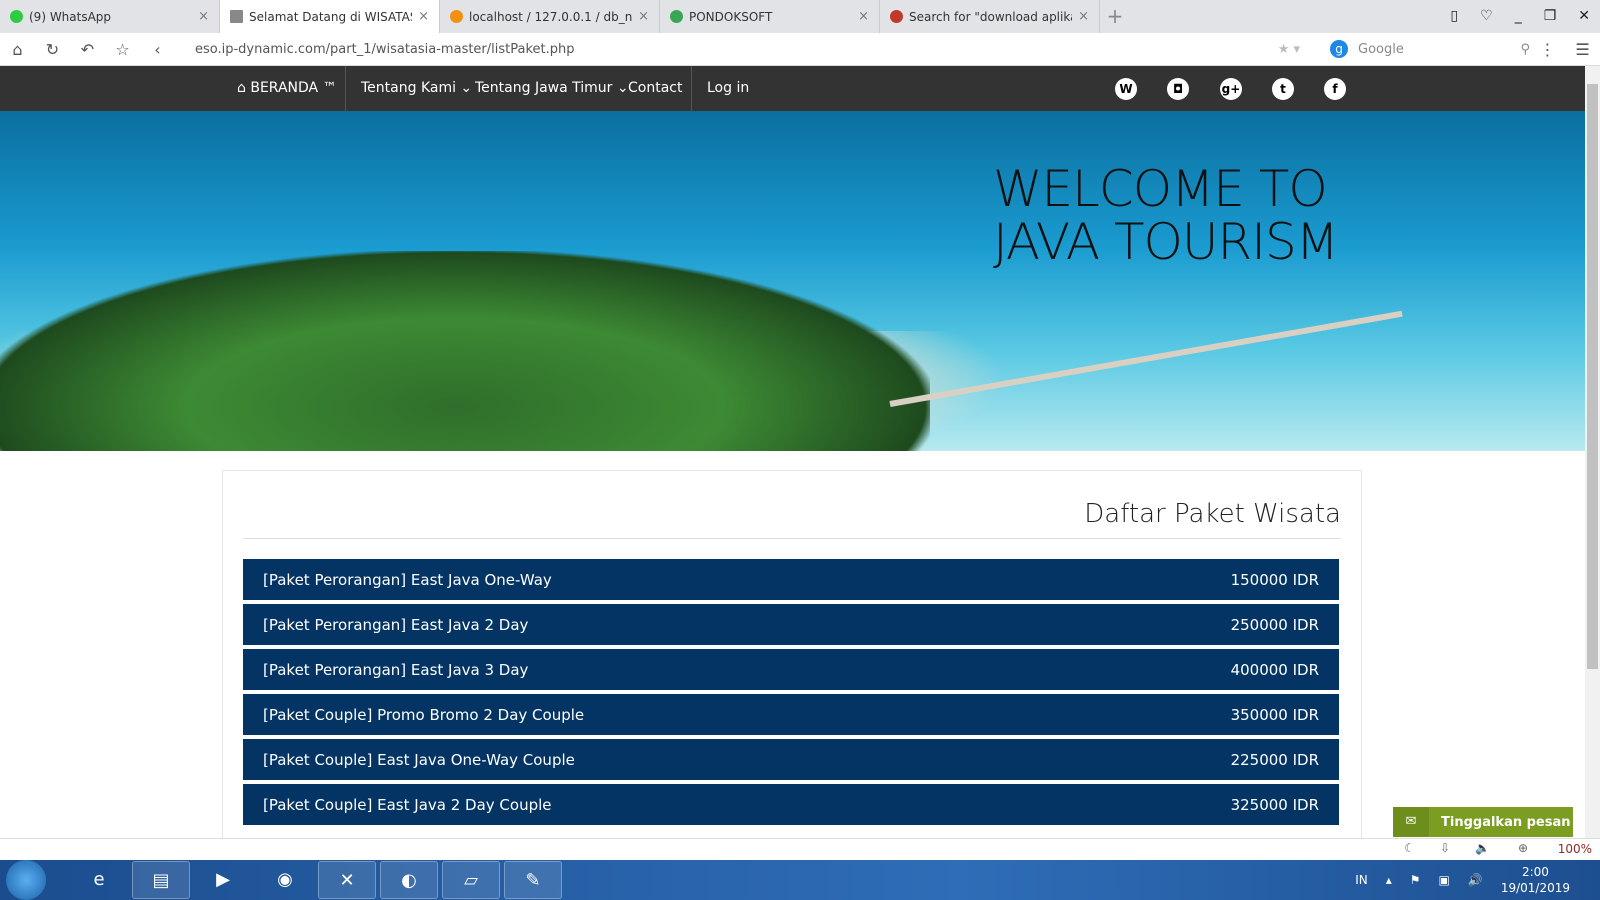 The image size is (1600, 900). Describe the element at coordinates (223, 880) in the screenshot. I see `media-player-icon: ▶` at that location.